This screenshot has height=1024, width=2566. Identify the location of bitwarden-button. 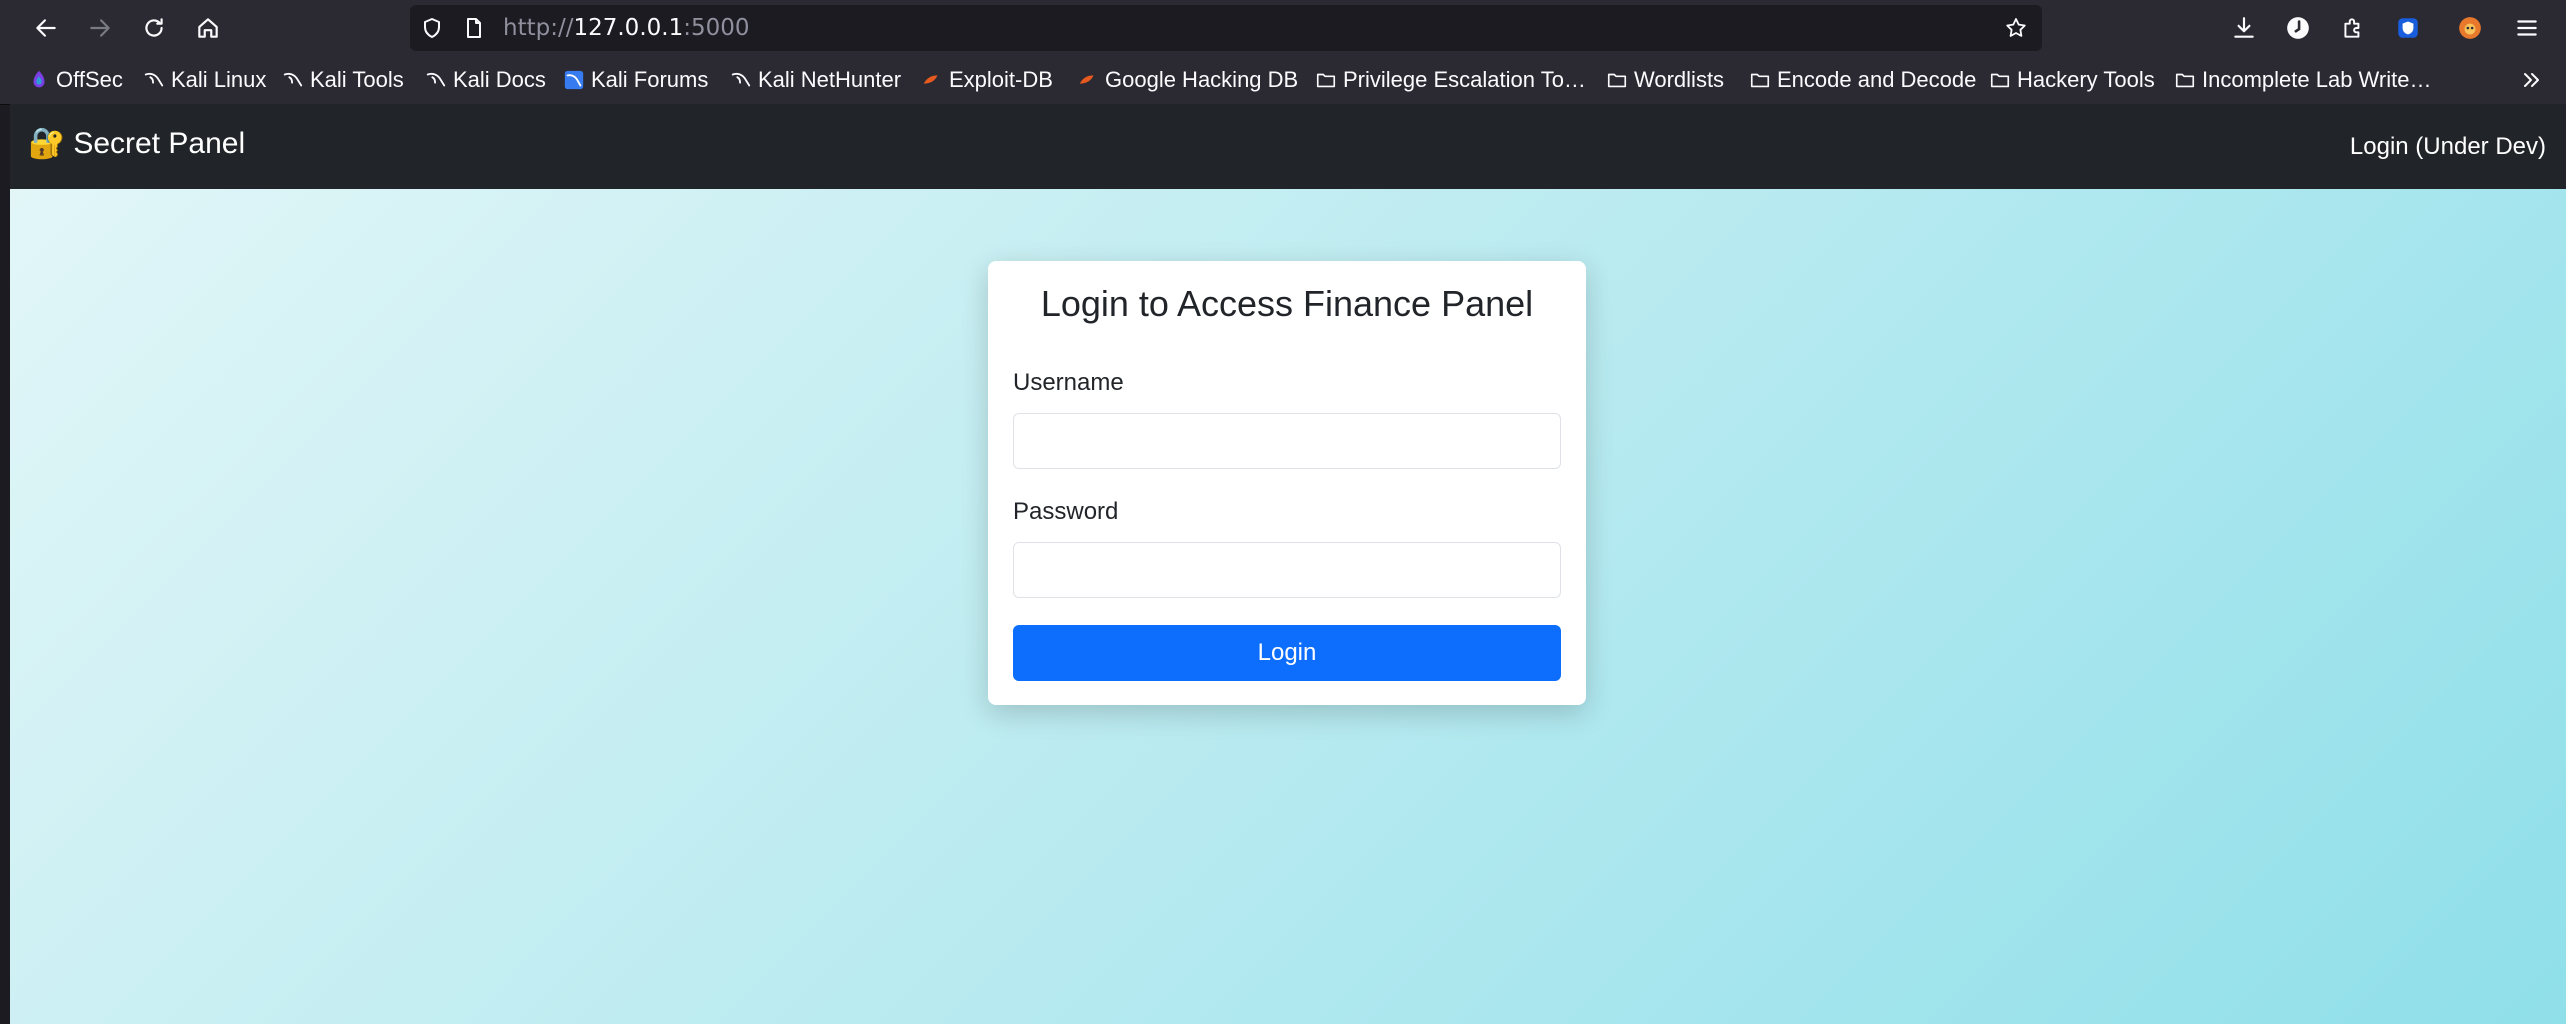
(2408, 28).